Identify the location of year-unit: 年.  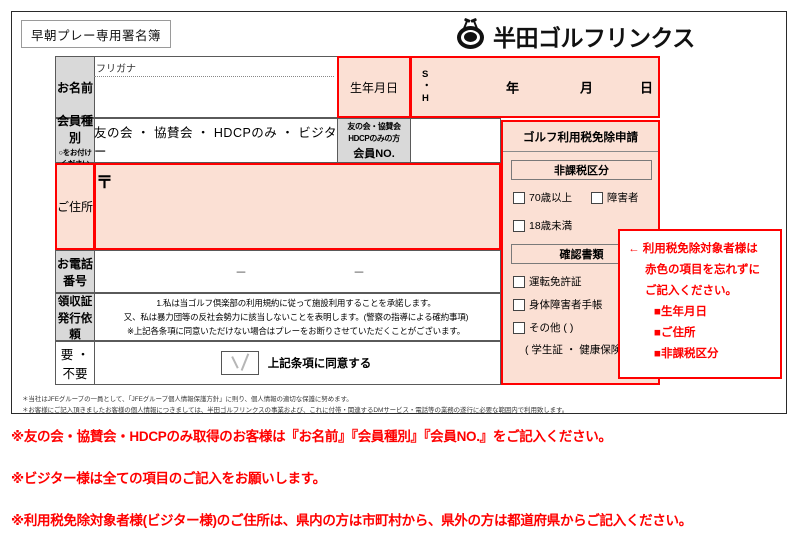
(513, 88).